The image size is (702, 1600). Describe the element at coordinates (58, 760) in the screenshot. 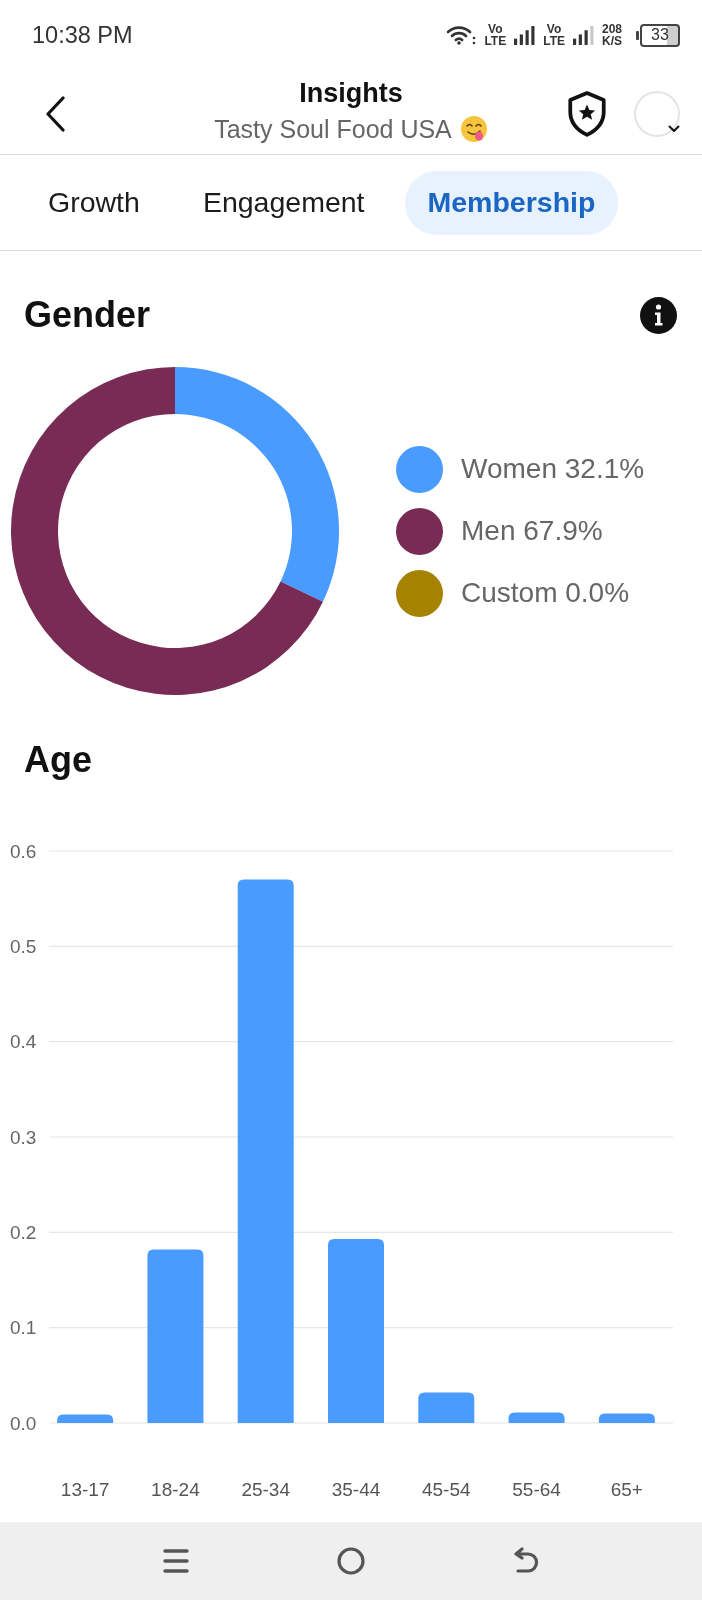

I see `section-heading: Age` at that location.